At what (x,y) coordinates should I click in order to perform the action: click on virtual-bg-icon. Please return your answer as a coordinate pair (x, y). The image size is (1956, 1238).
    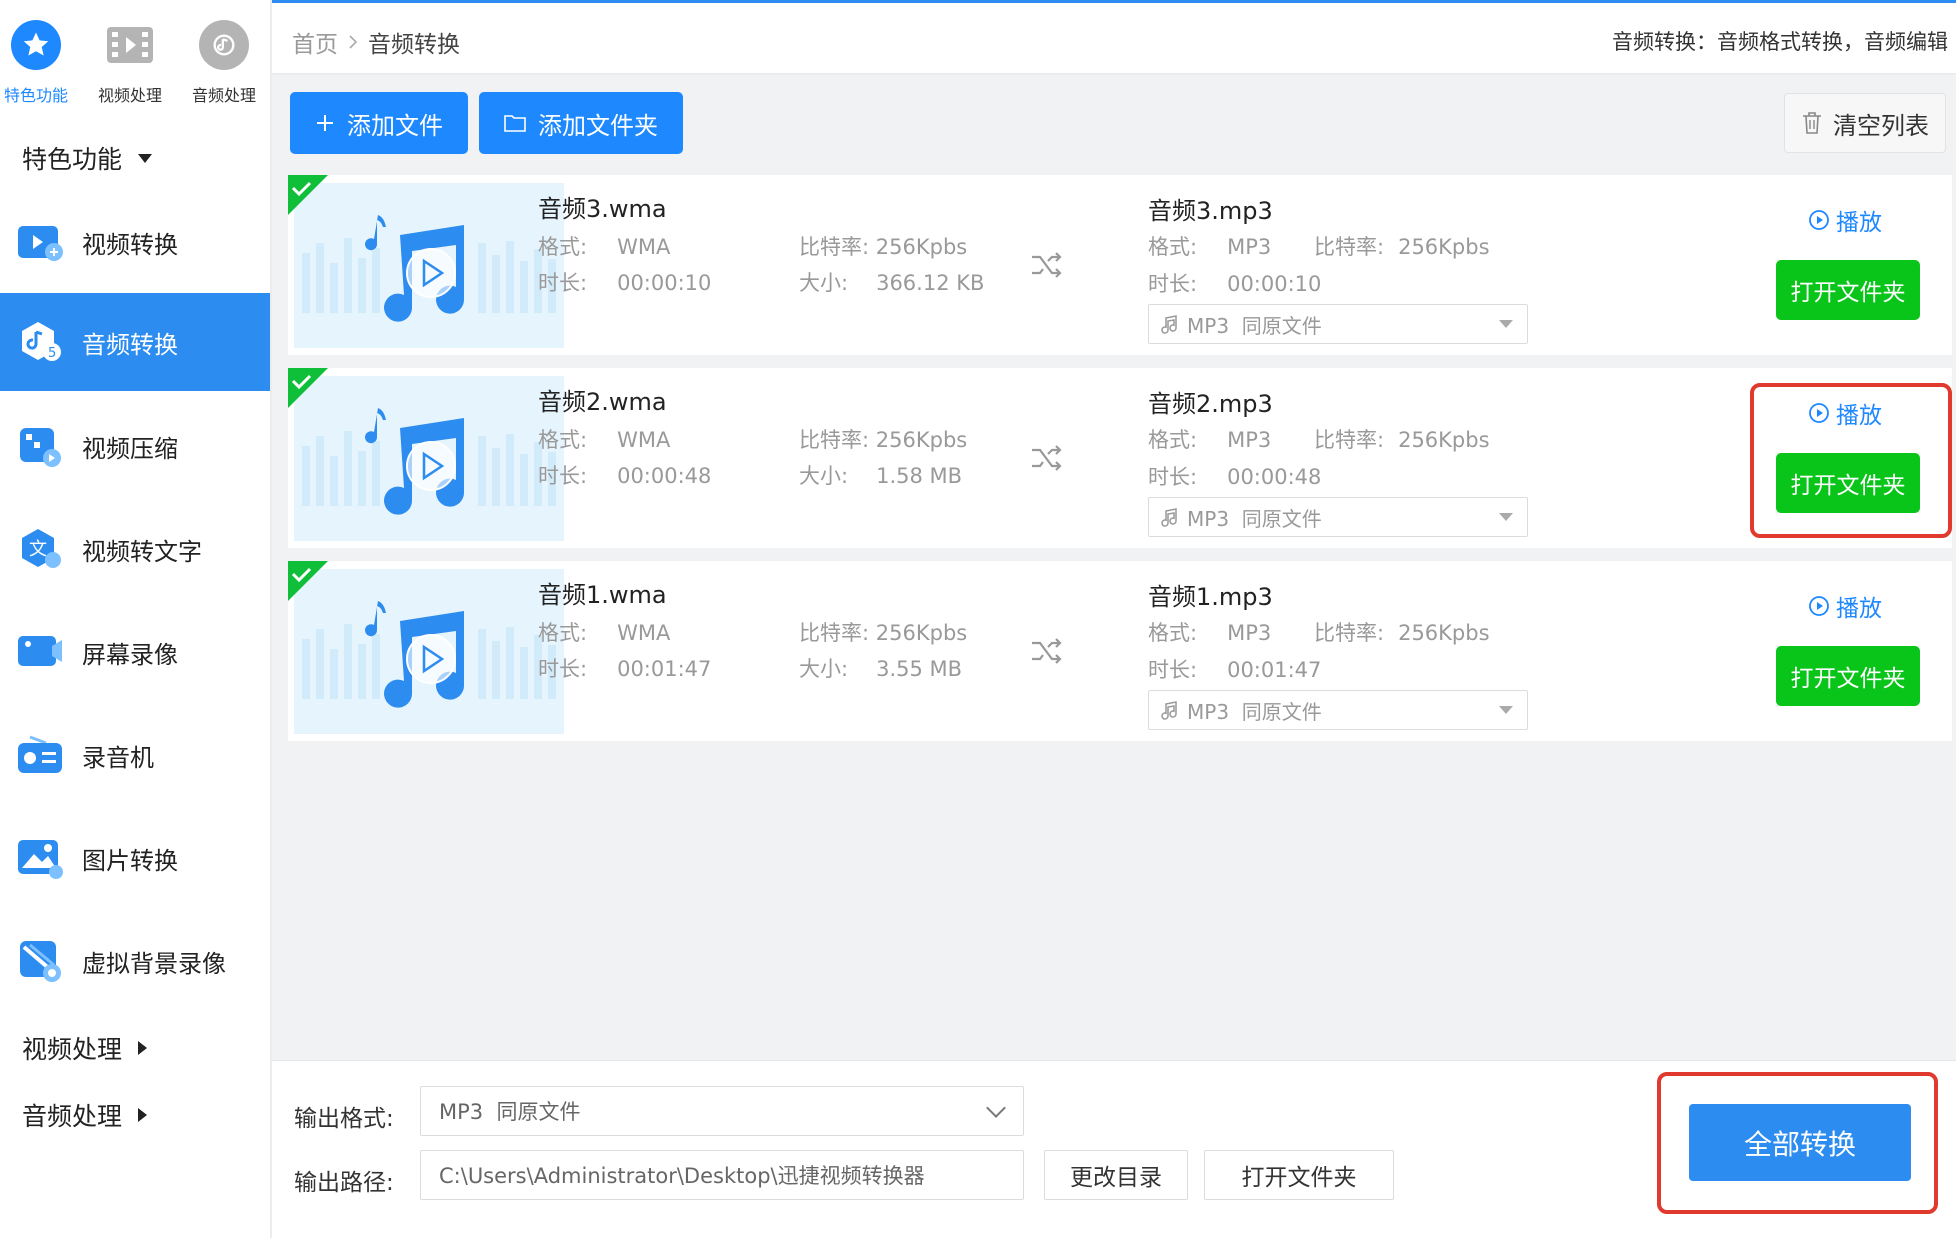
    Looking at the image, I should click on (40, 961).